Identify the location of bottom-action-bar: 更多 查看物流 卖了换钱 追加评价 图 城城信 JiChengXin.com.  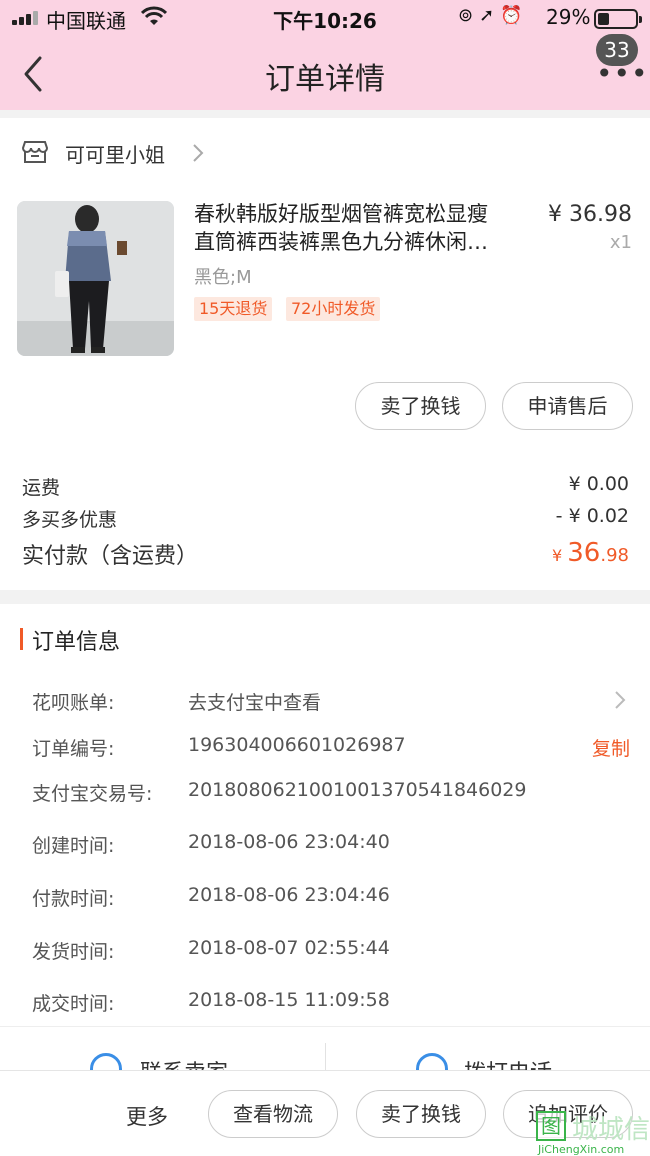
(325, 1113).